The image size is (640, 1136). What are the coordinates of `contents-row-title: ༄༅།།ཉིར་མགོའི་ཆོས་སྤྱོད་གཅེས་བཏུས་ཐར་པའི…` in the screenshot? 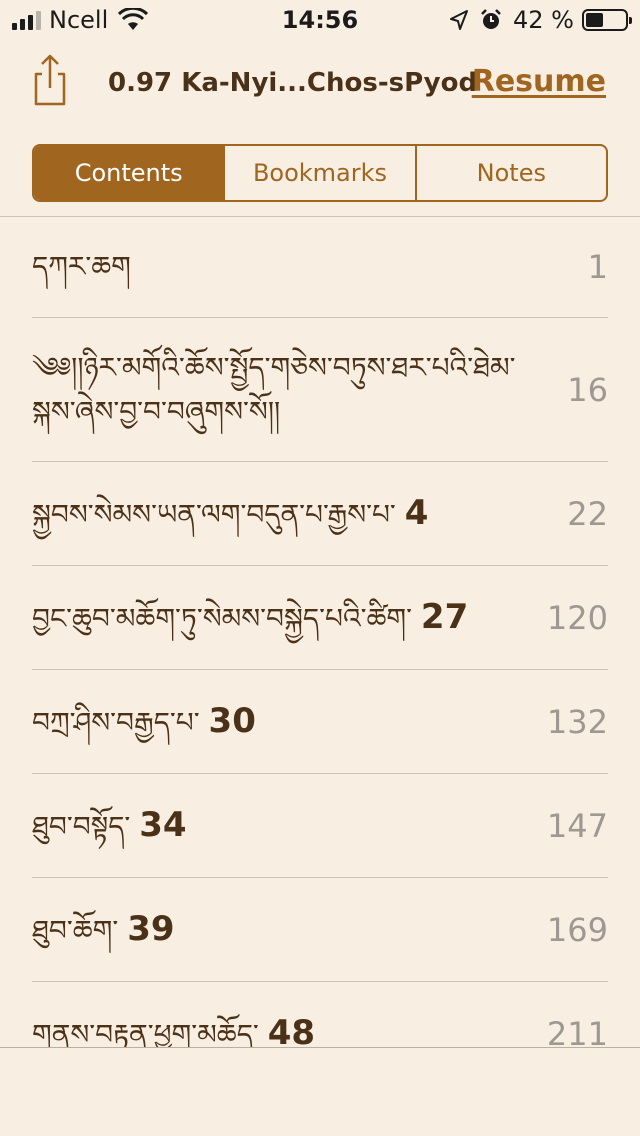 It's located at (274, 389).